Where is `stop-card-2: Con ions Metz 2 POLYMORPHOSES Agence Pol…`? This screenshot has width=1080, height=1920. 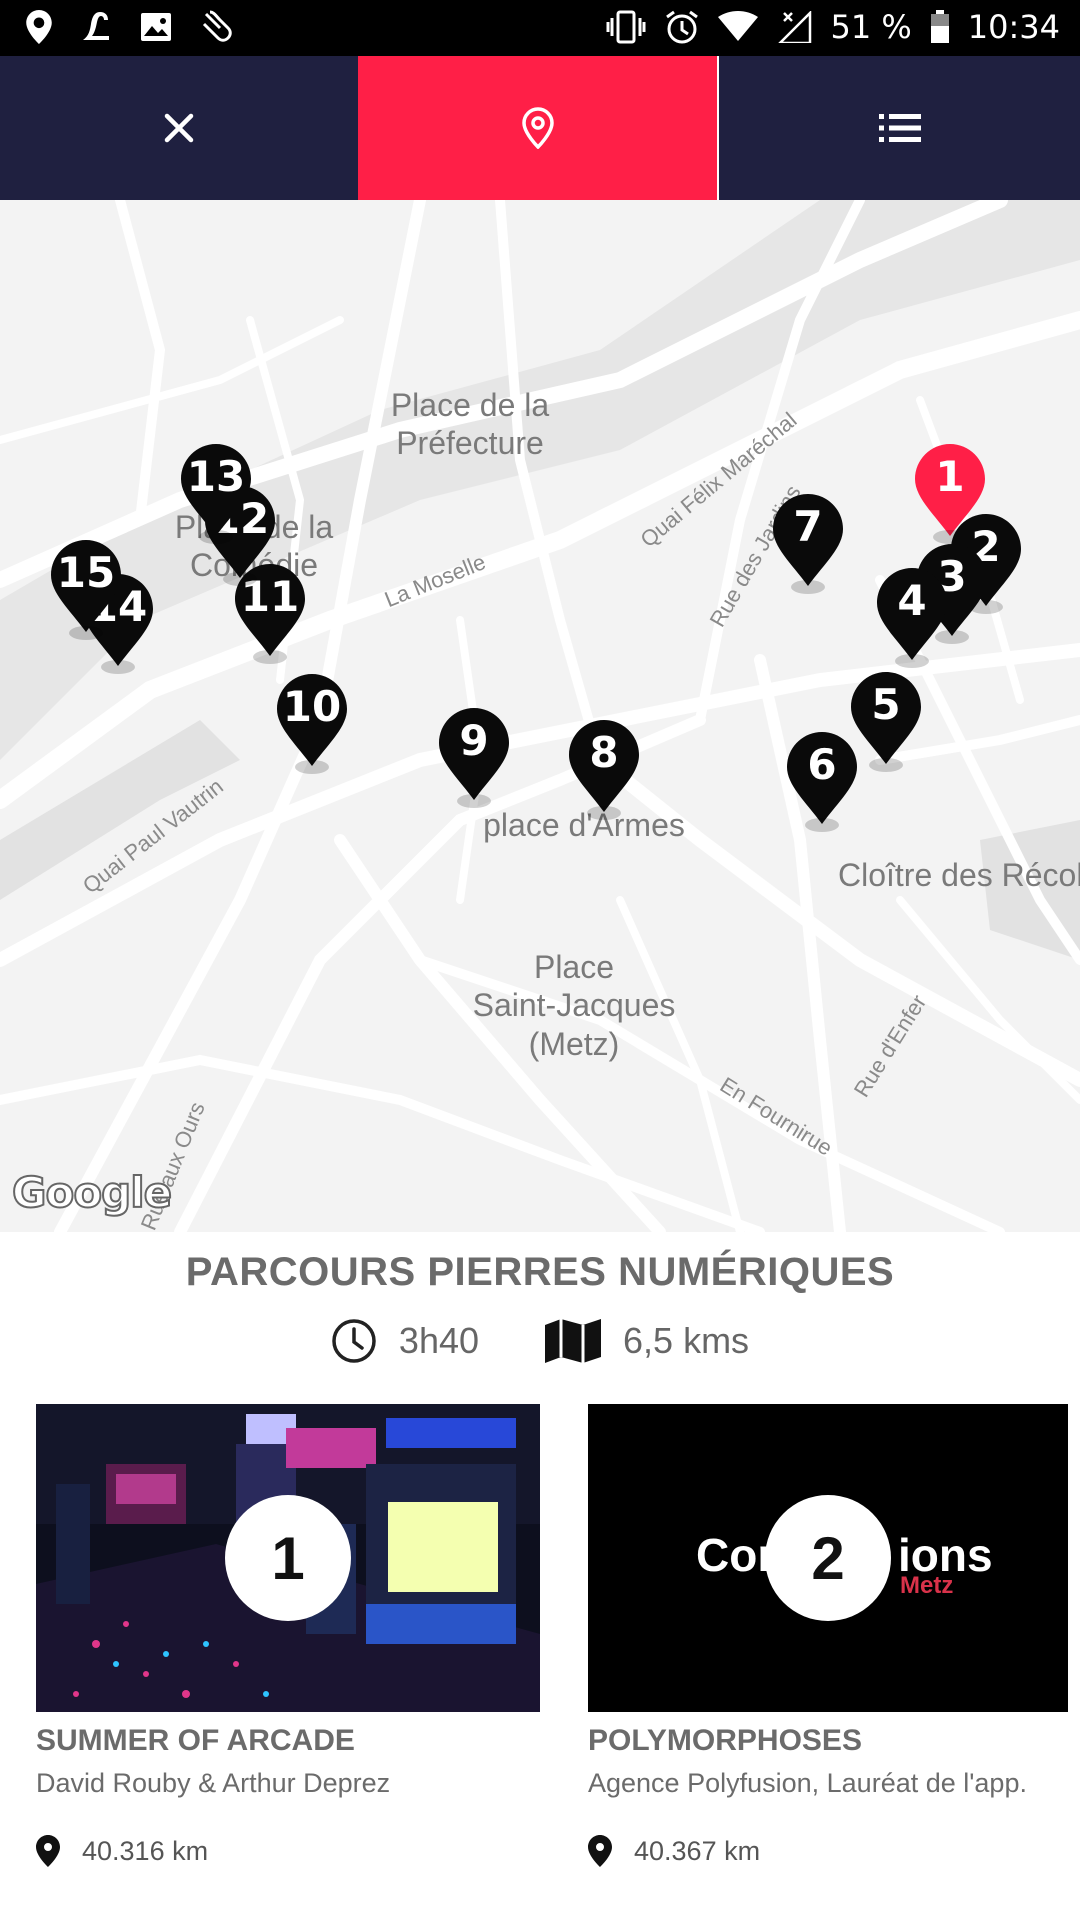 stop-card-2: Con ions Metz 2 POLYMORPHOSES Agence Pol… is located at coordinates (828, 1635).